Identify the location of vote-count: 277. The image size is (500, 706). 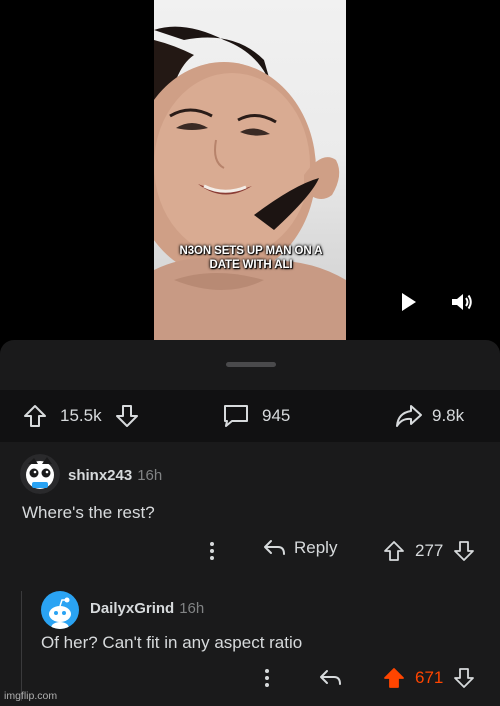
(429, 550).